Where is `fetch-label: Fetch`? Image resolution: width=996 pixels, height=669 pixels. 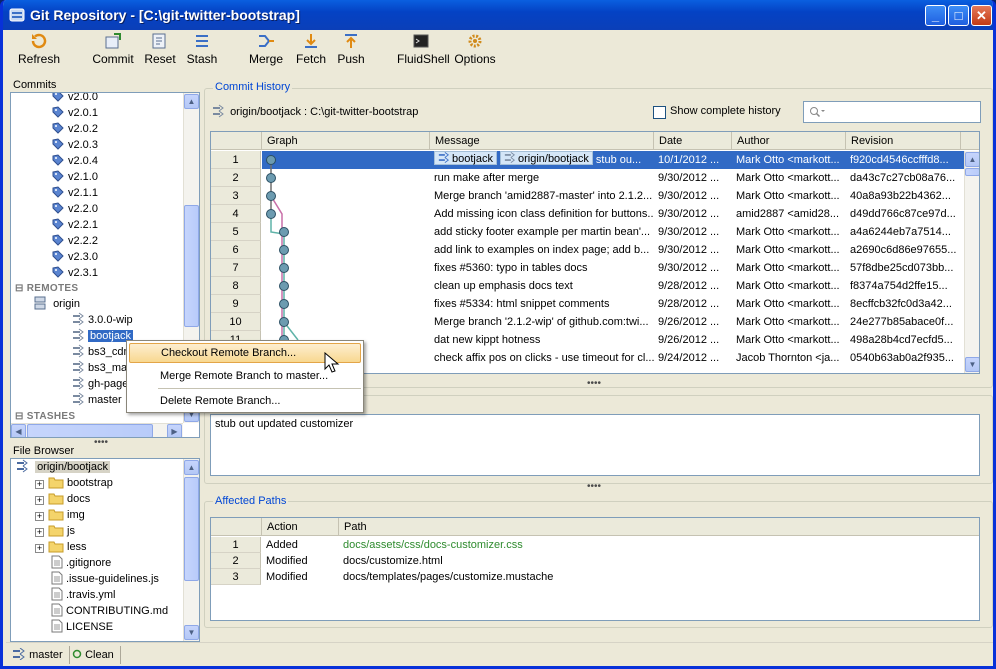 fetch-label: Fetch is located at coordinates (310, 59).